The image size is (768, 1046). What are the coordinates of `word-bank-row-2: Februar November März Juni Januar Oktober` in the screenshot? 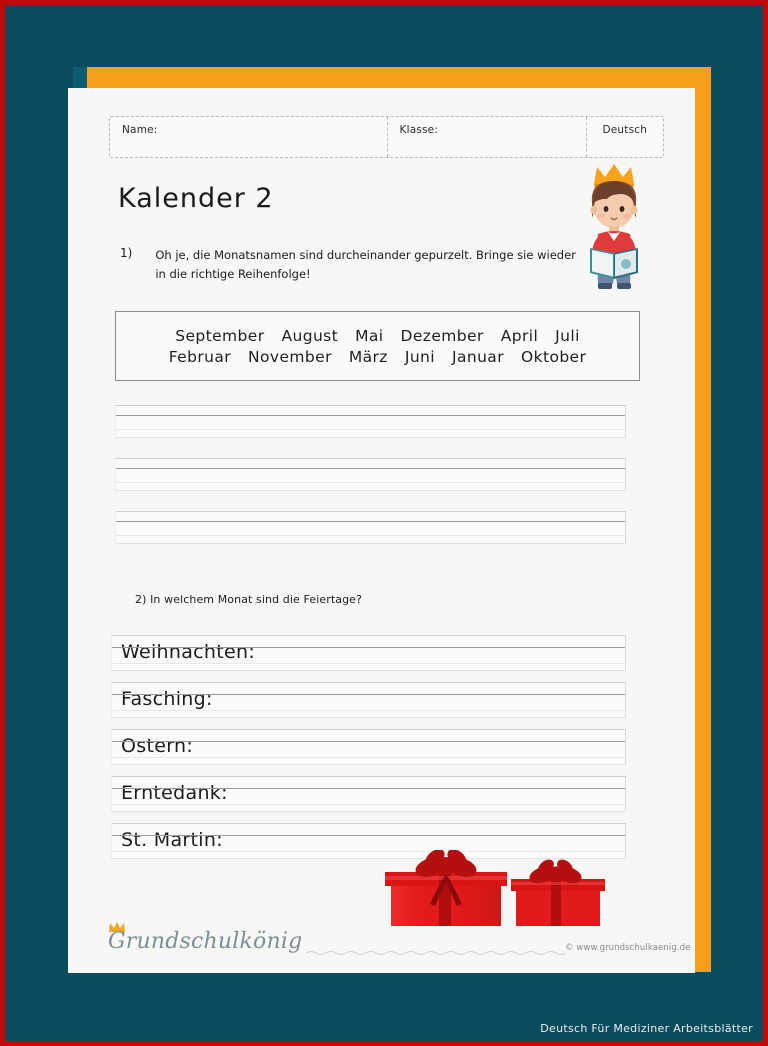 It's located at (378, 357).